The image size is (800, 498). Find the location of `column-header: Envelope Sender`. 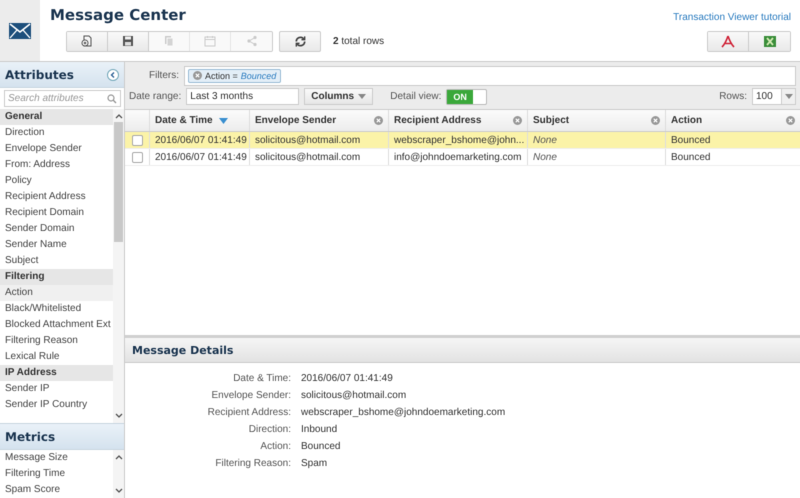

column-header: Envelope Sender is located at coordinates (319, 120).